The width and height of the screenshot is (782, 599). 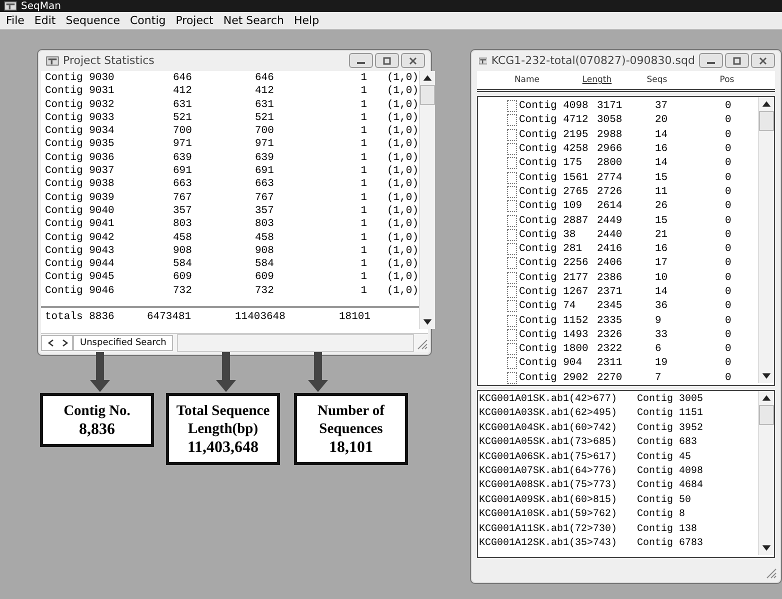 What do you see at coordinates (226, 372) in the screenshot?
I see `down-arrow` at bounding box center [226, 372].